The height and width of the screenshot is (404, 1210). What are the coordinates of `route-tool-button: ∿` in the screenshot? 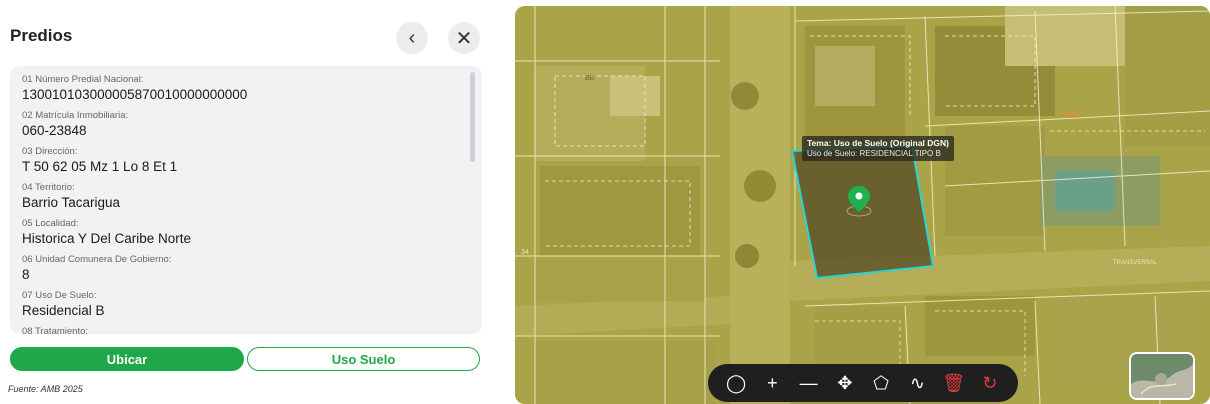 It's located at (917, 383).